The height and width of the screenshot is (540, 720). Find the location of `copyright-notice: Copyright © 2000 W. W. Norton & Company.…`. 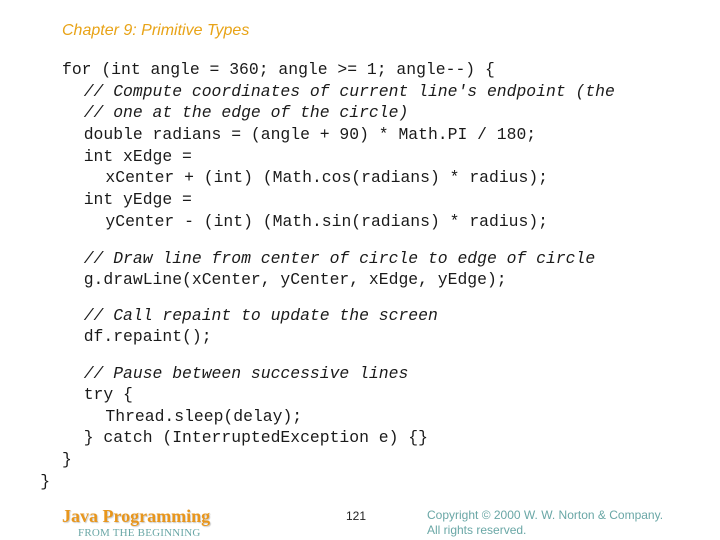

copyright-notice: Copyright © 2000 W. W. Norton & Company.… is located at coordinates (545, 523).